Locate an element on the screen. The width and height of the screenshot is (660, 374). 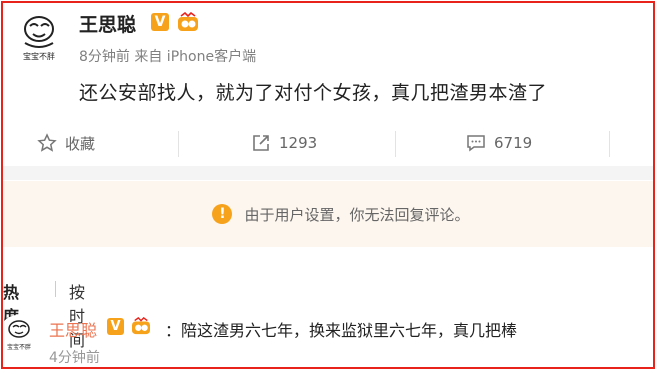
post-content: 还公安部找人，就为了对付个女孩，真几把渣男本渣了 is located at coordinates (313, 93).